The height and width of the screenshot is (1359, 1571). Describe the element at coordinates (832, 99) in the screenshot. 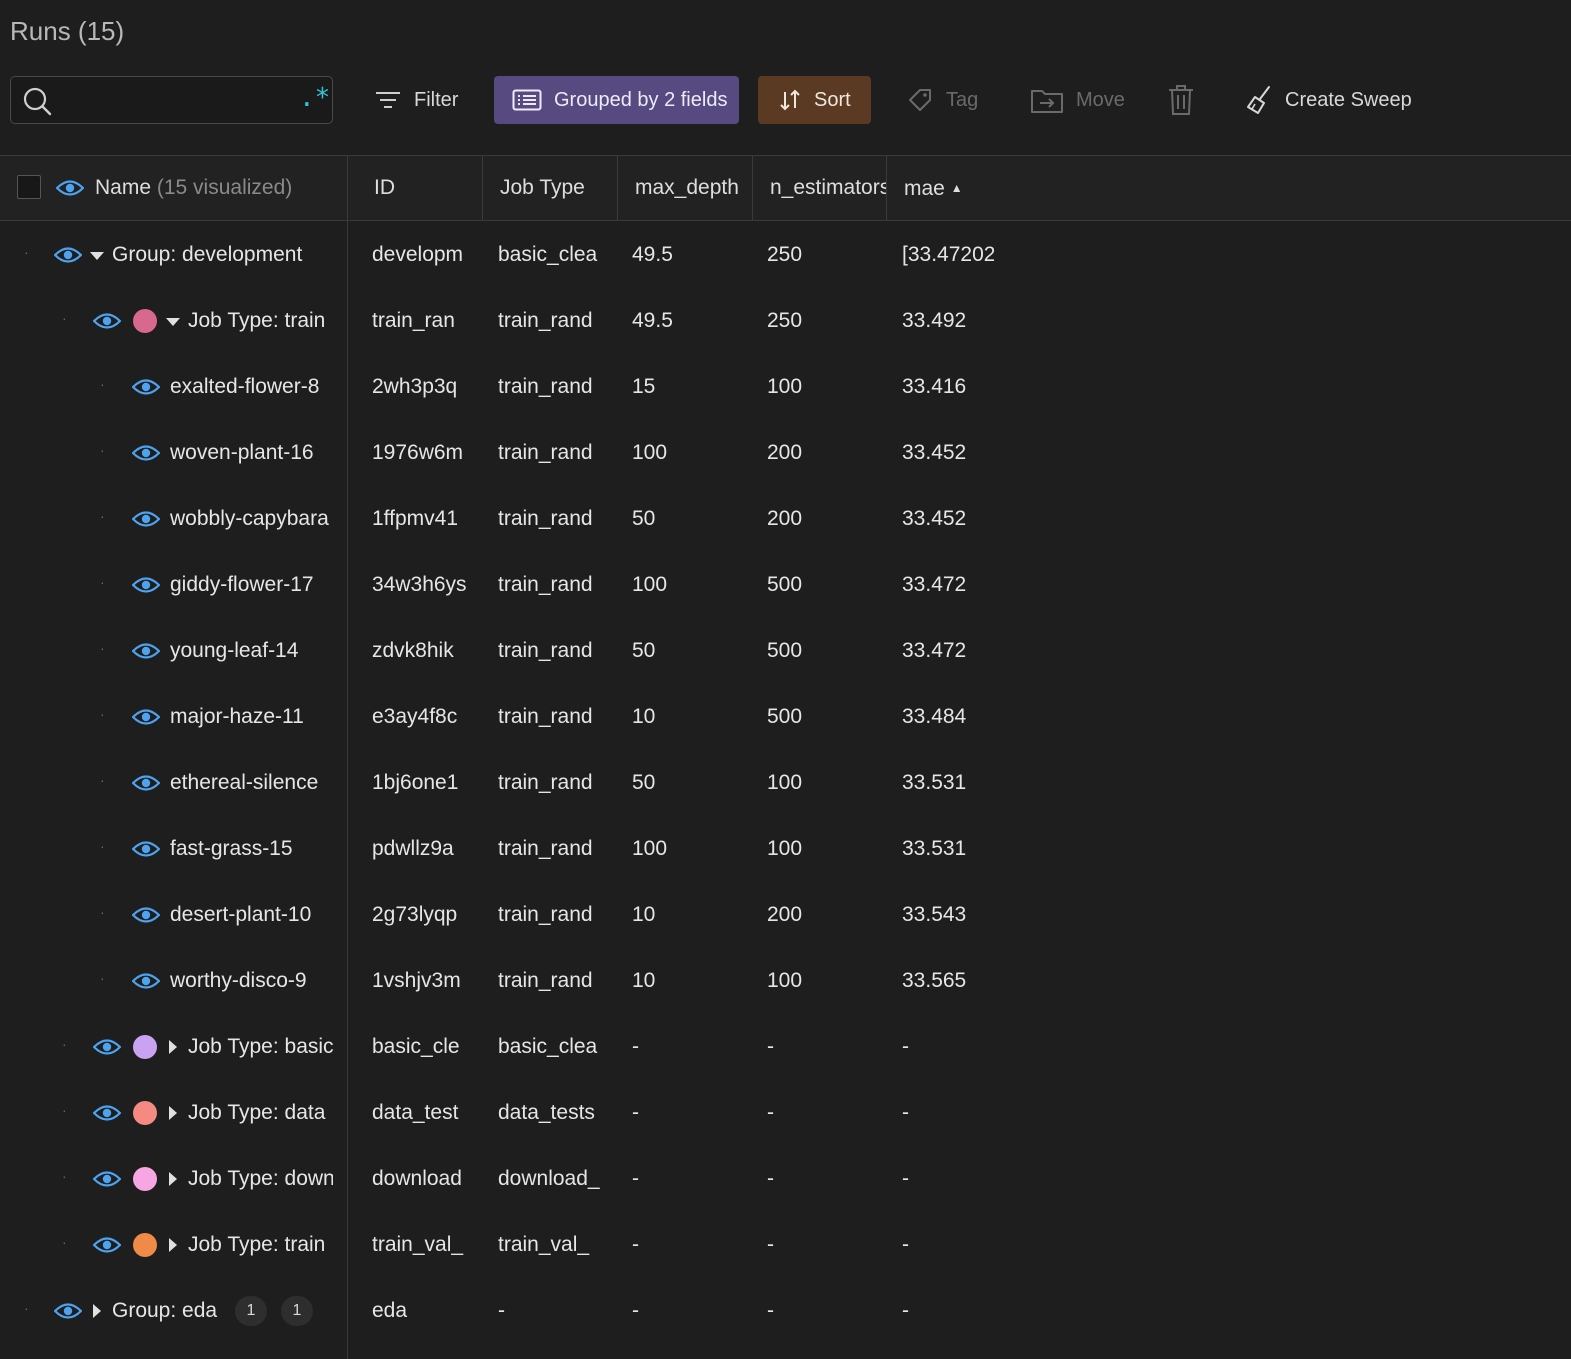

I see `sort-label: Sort` at that location.